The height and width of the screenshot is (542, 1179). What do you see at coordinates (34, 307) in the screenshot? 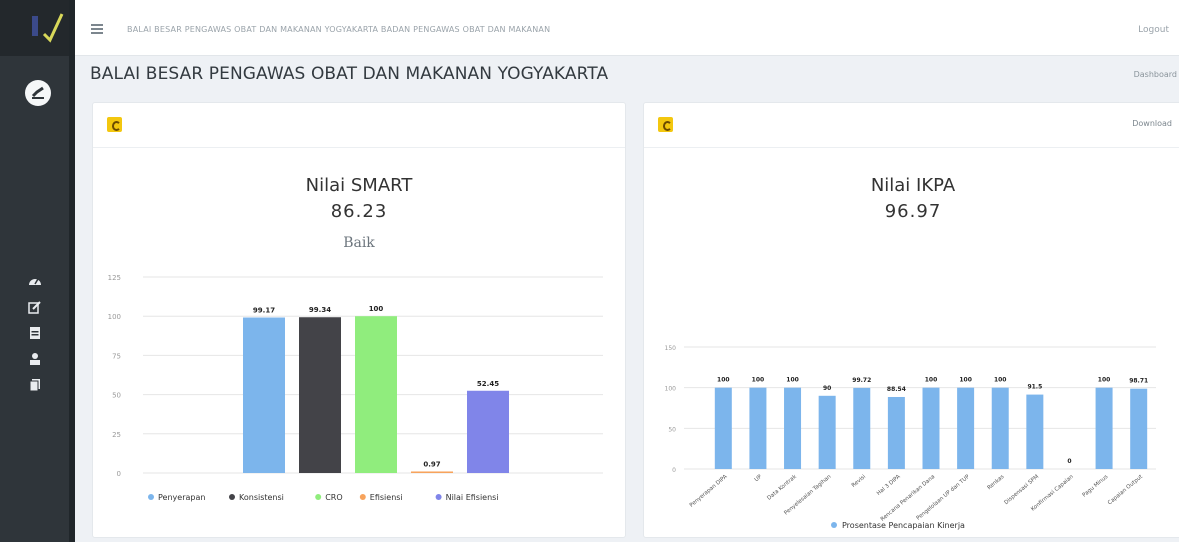
I see `edit-icon` at bounding box center [34, 307].